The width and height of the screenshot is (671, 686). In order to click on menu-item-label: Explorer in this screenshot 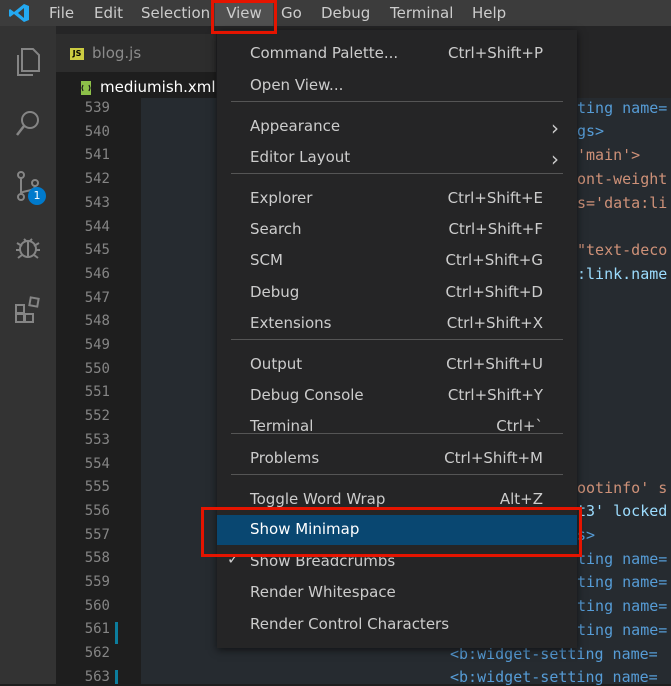, I will do `click(281, 198)`.